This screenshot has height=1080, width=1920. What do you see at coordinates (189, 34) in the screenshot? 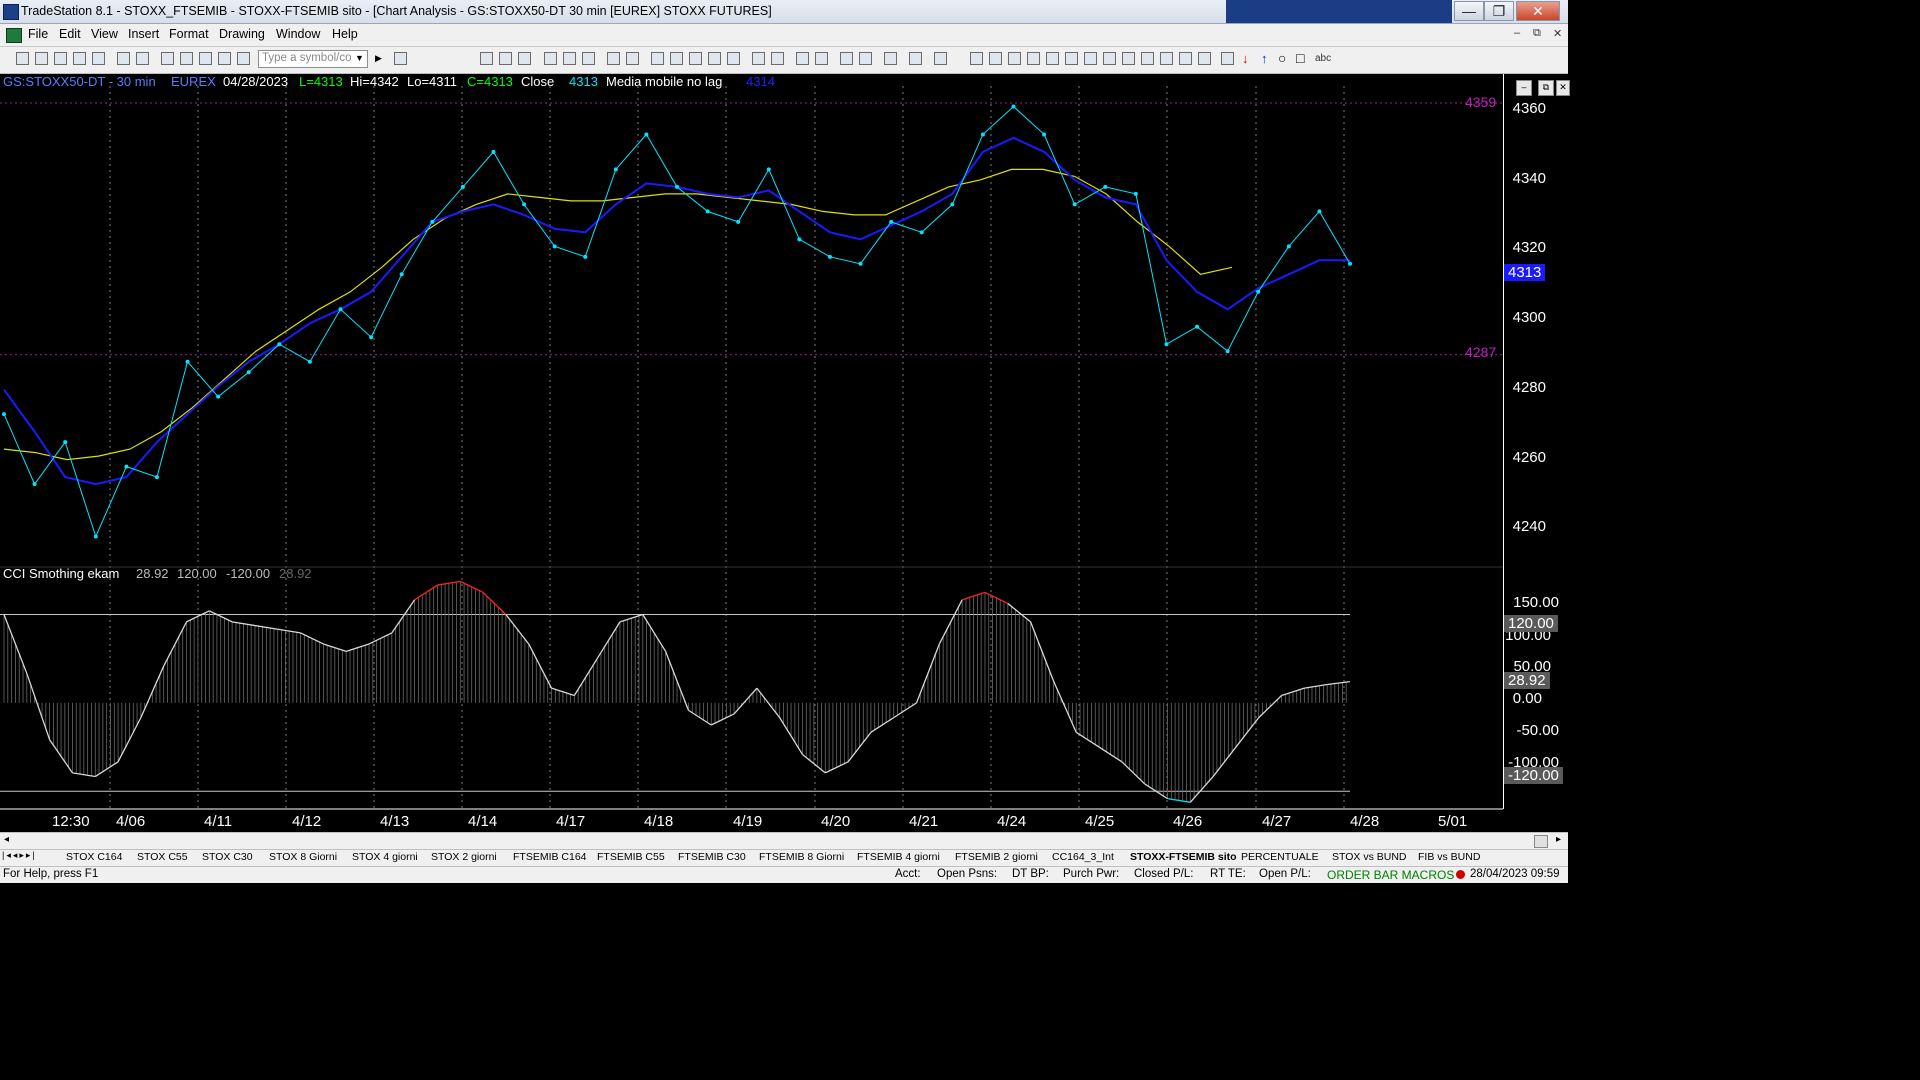
I see `menu-format: Format` at bounding box center [189, 34].